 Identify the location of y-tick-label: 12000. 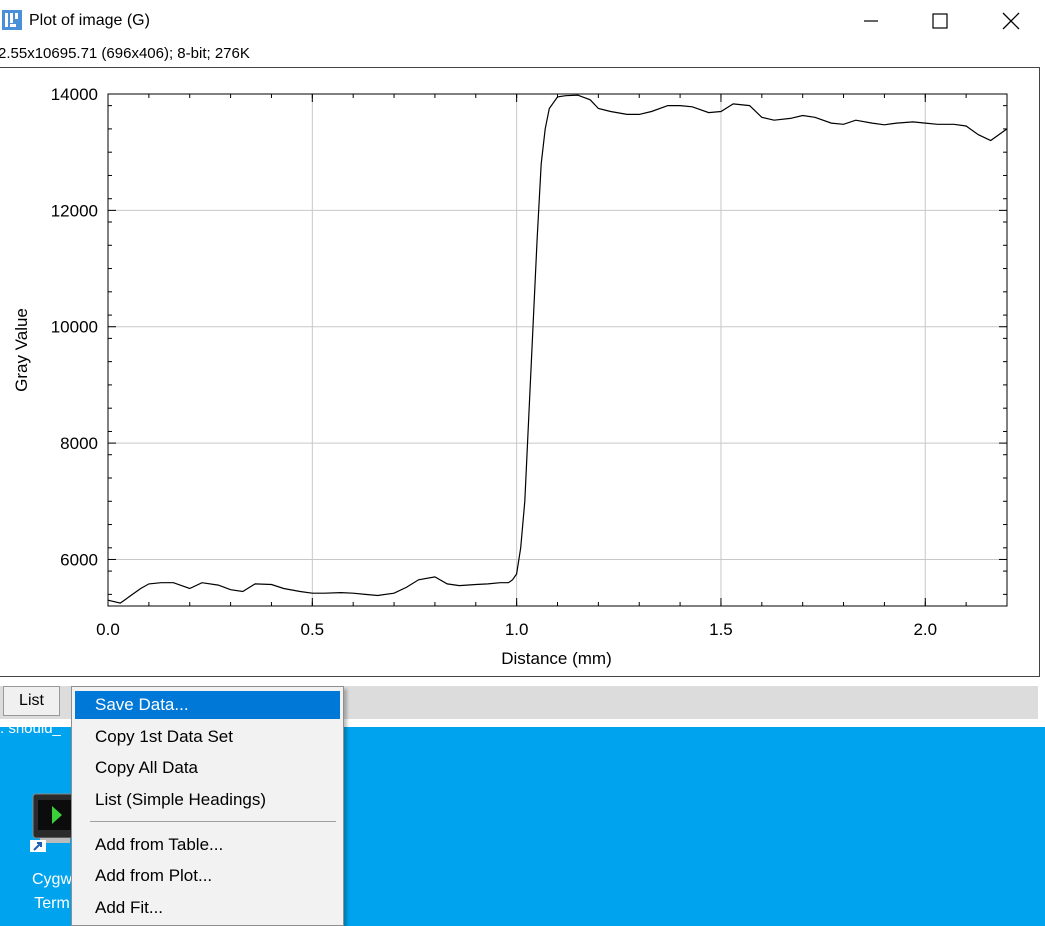
(74, 210).